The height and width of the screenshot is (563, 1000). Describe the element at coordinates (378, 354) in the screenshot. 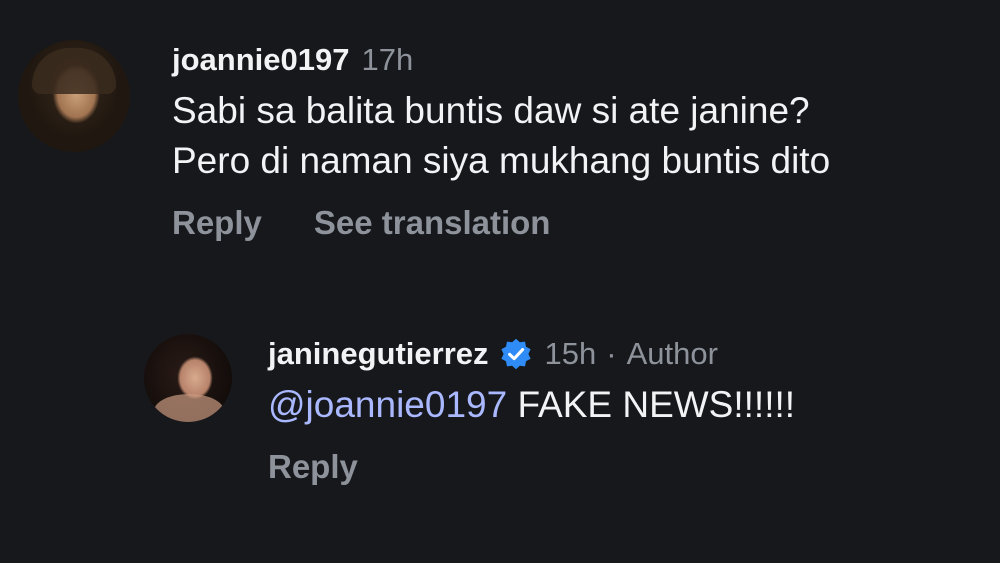

I see `username: janinegutierrez` at that location.